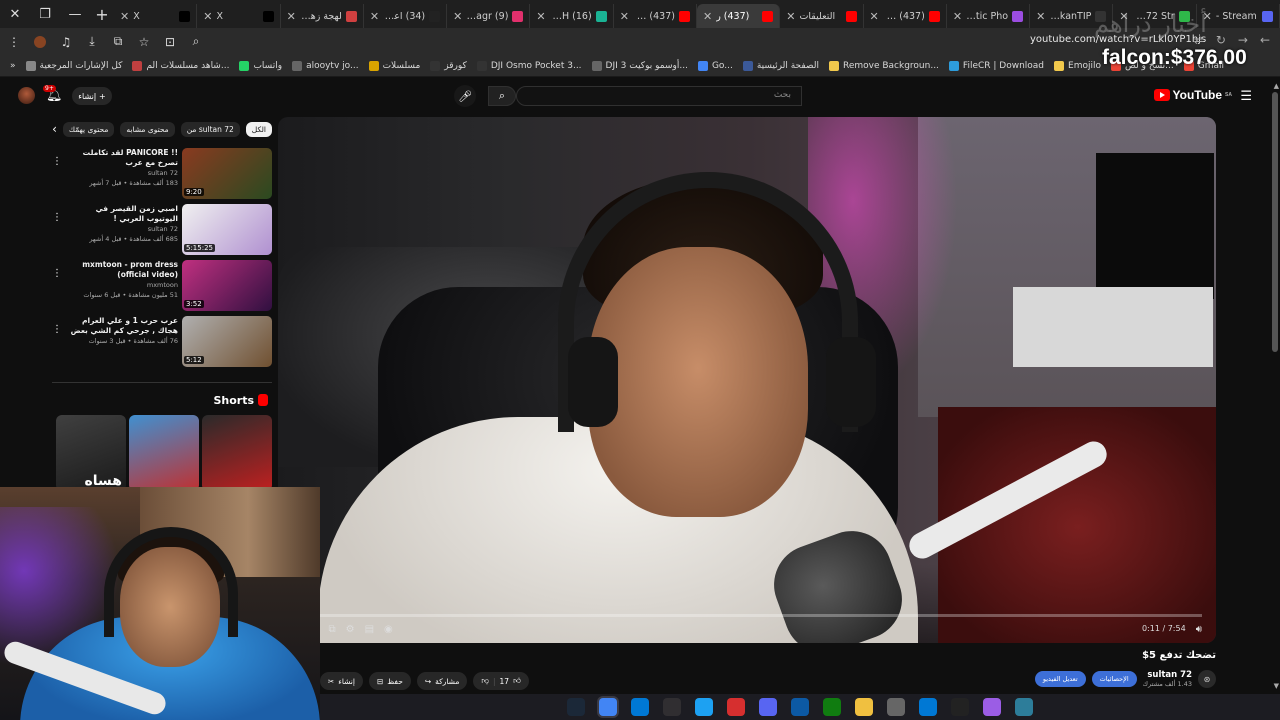 Image resolution: width=1280 pixels, height=720 pixels. Describe the element at coordinates (170, 42) in the screenshot. I see `install-app-icon: ⊡` at that location.